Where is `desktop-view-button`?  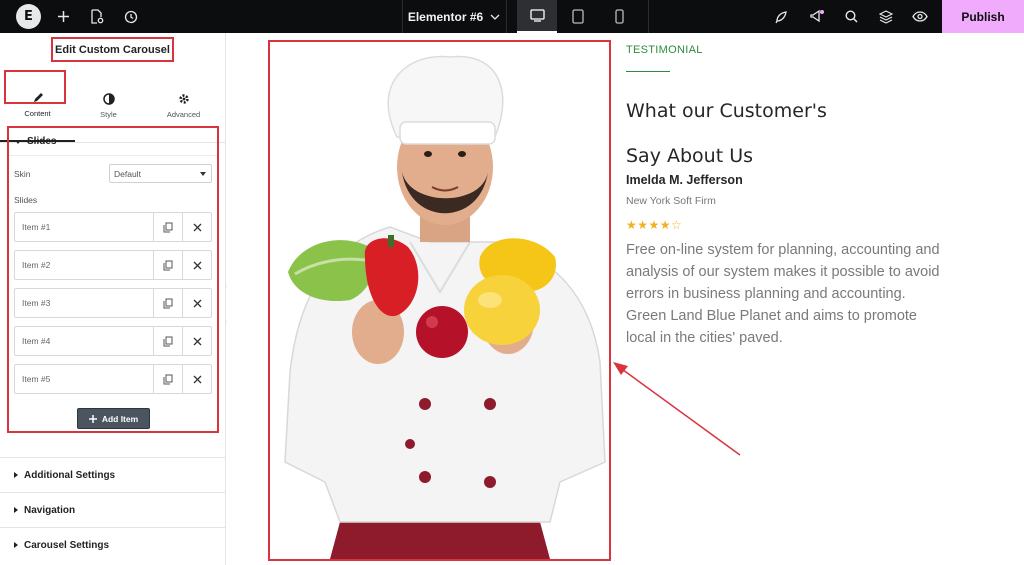
desktop-view-button is located at coordinates (537, 16).